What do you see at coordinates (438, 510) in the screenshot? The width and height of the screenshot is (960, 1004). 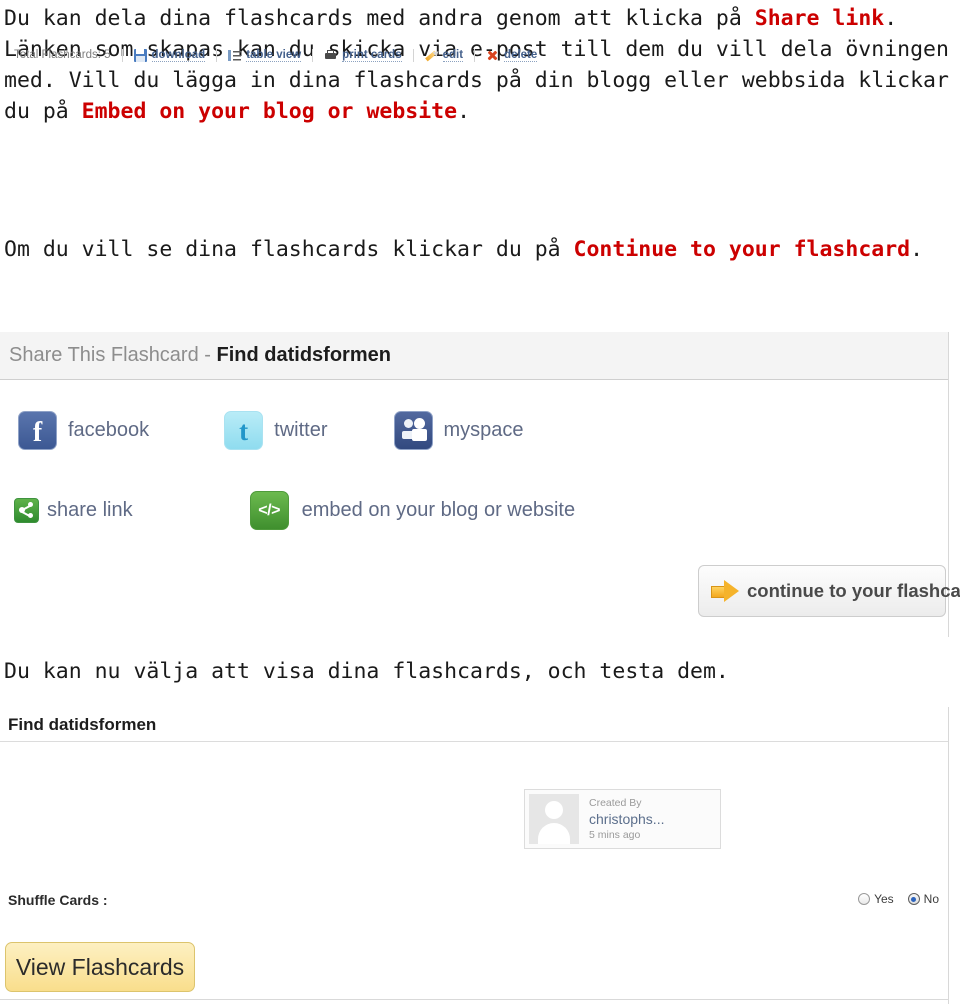 I see `embed-code-label: embed on your blog or website` at bounding box center [438, 510].